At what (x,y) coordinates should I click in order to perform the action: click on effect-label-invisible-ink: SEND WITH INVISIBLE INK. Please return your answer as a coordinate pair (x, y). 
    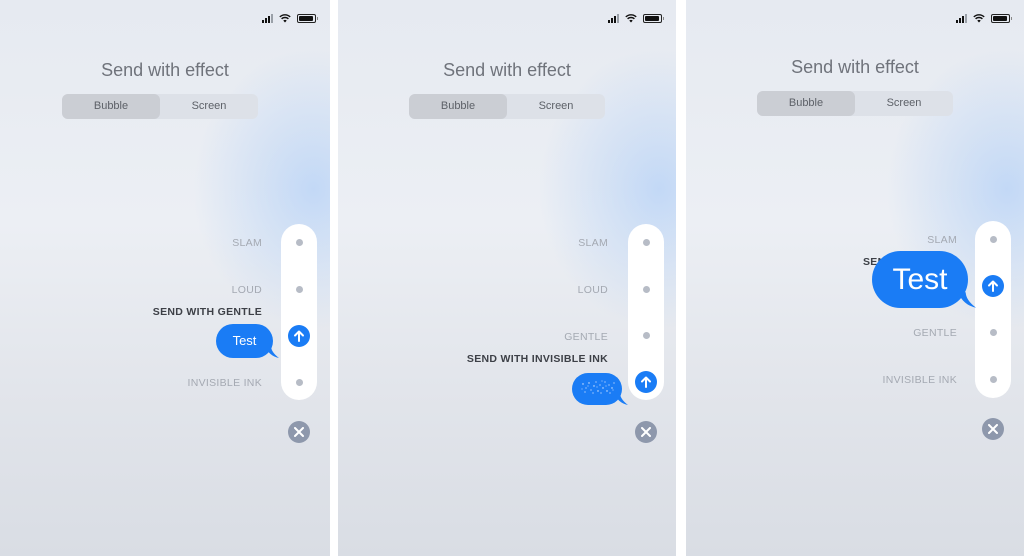
    Looking at the image, I should click on (537, 359).